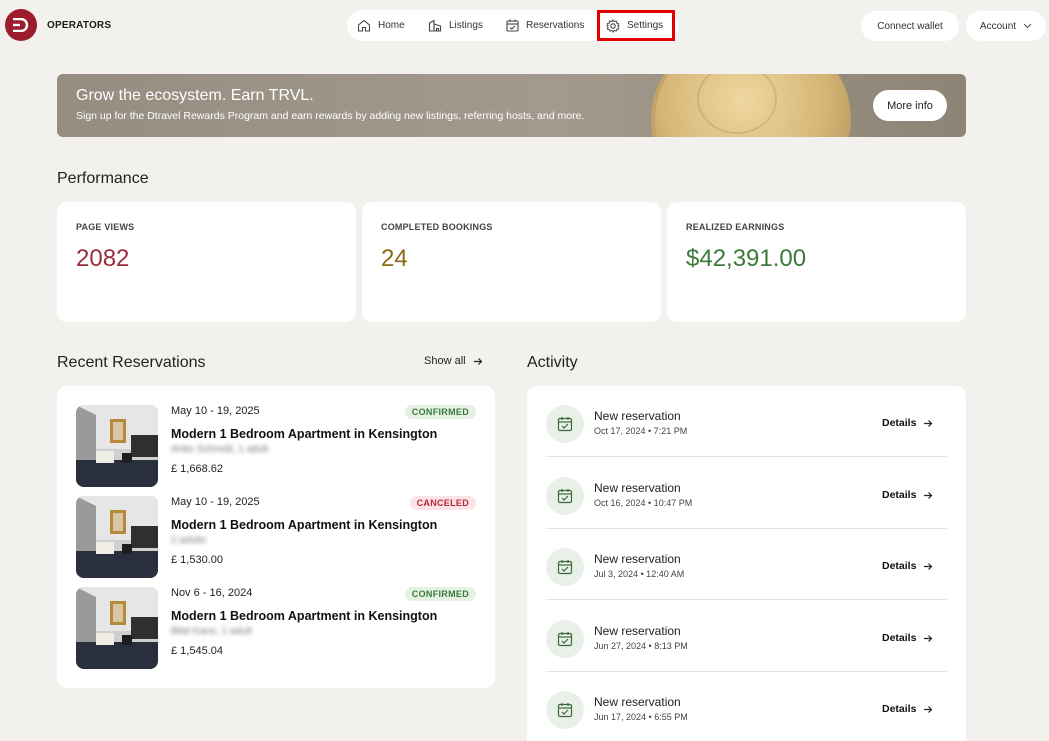 The image size is (1049, 741). I want to click on activity-timestamp: Jun 27, 2024 • 8:13 PM, so click(641, 646).